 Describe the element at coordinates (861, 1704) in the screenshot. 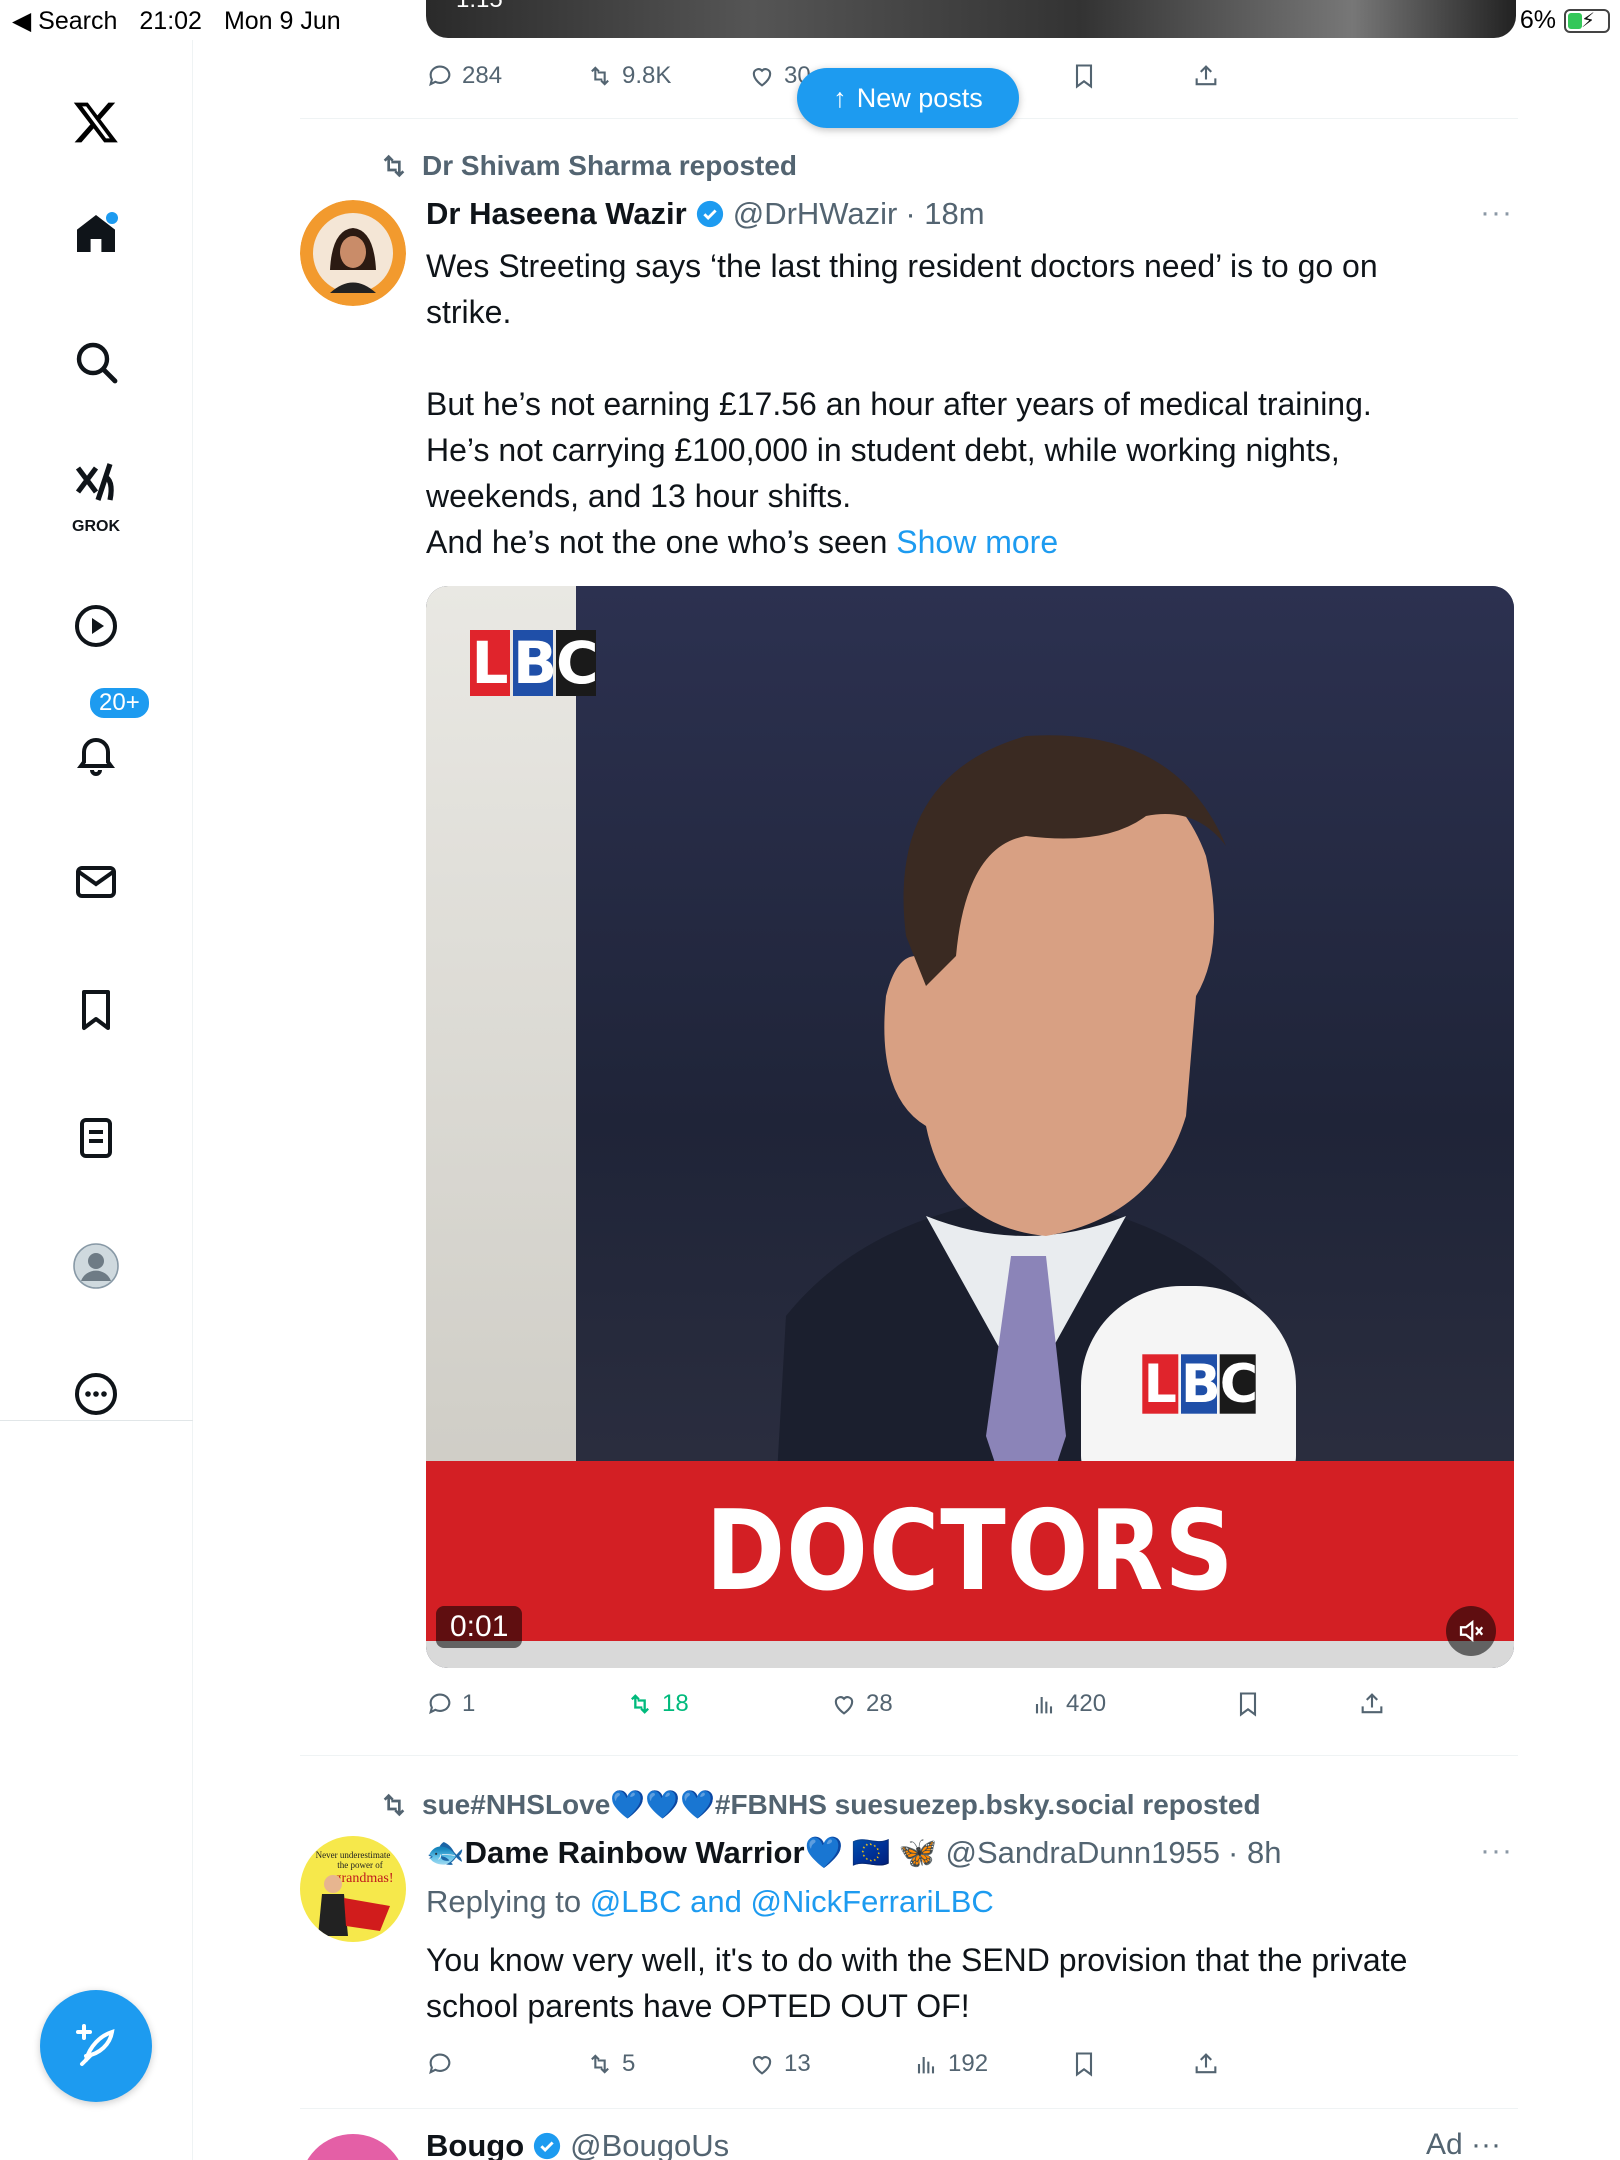

I see `like-button: 28` at that location.